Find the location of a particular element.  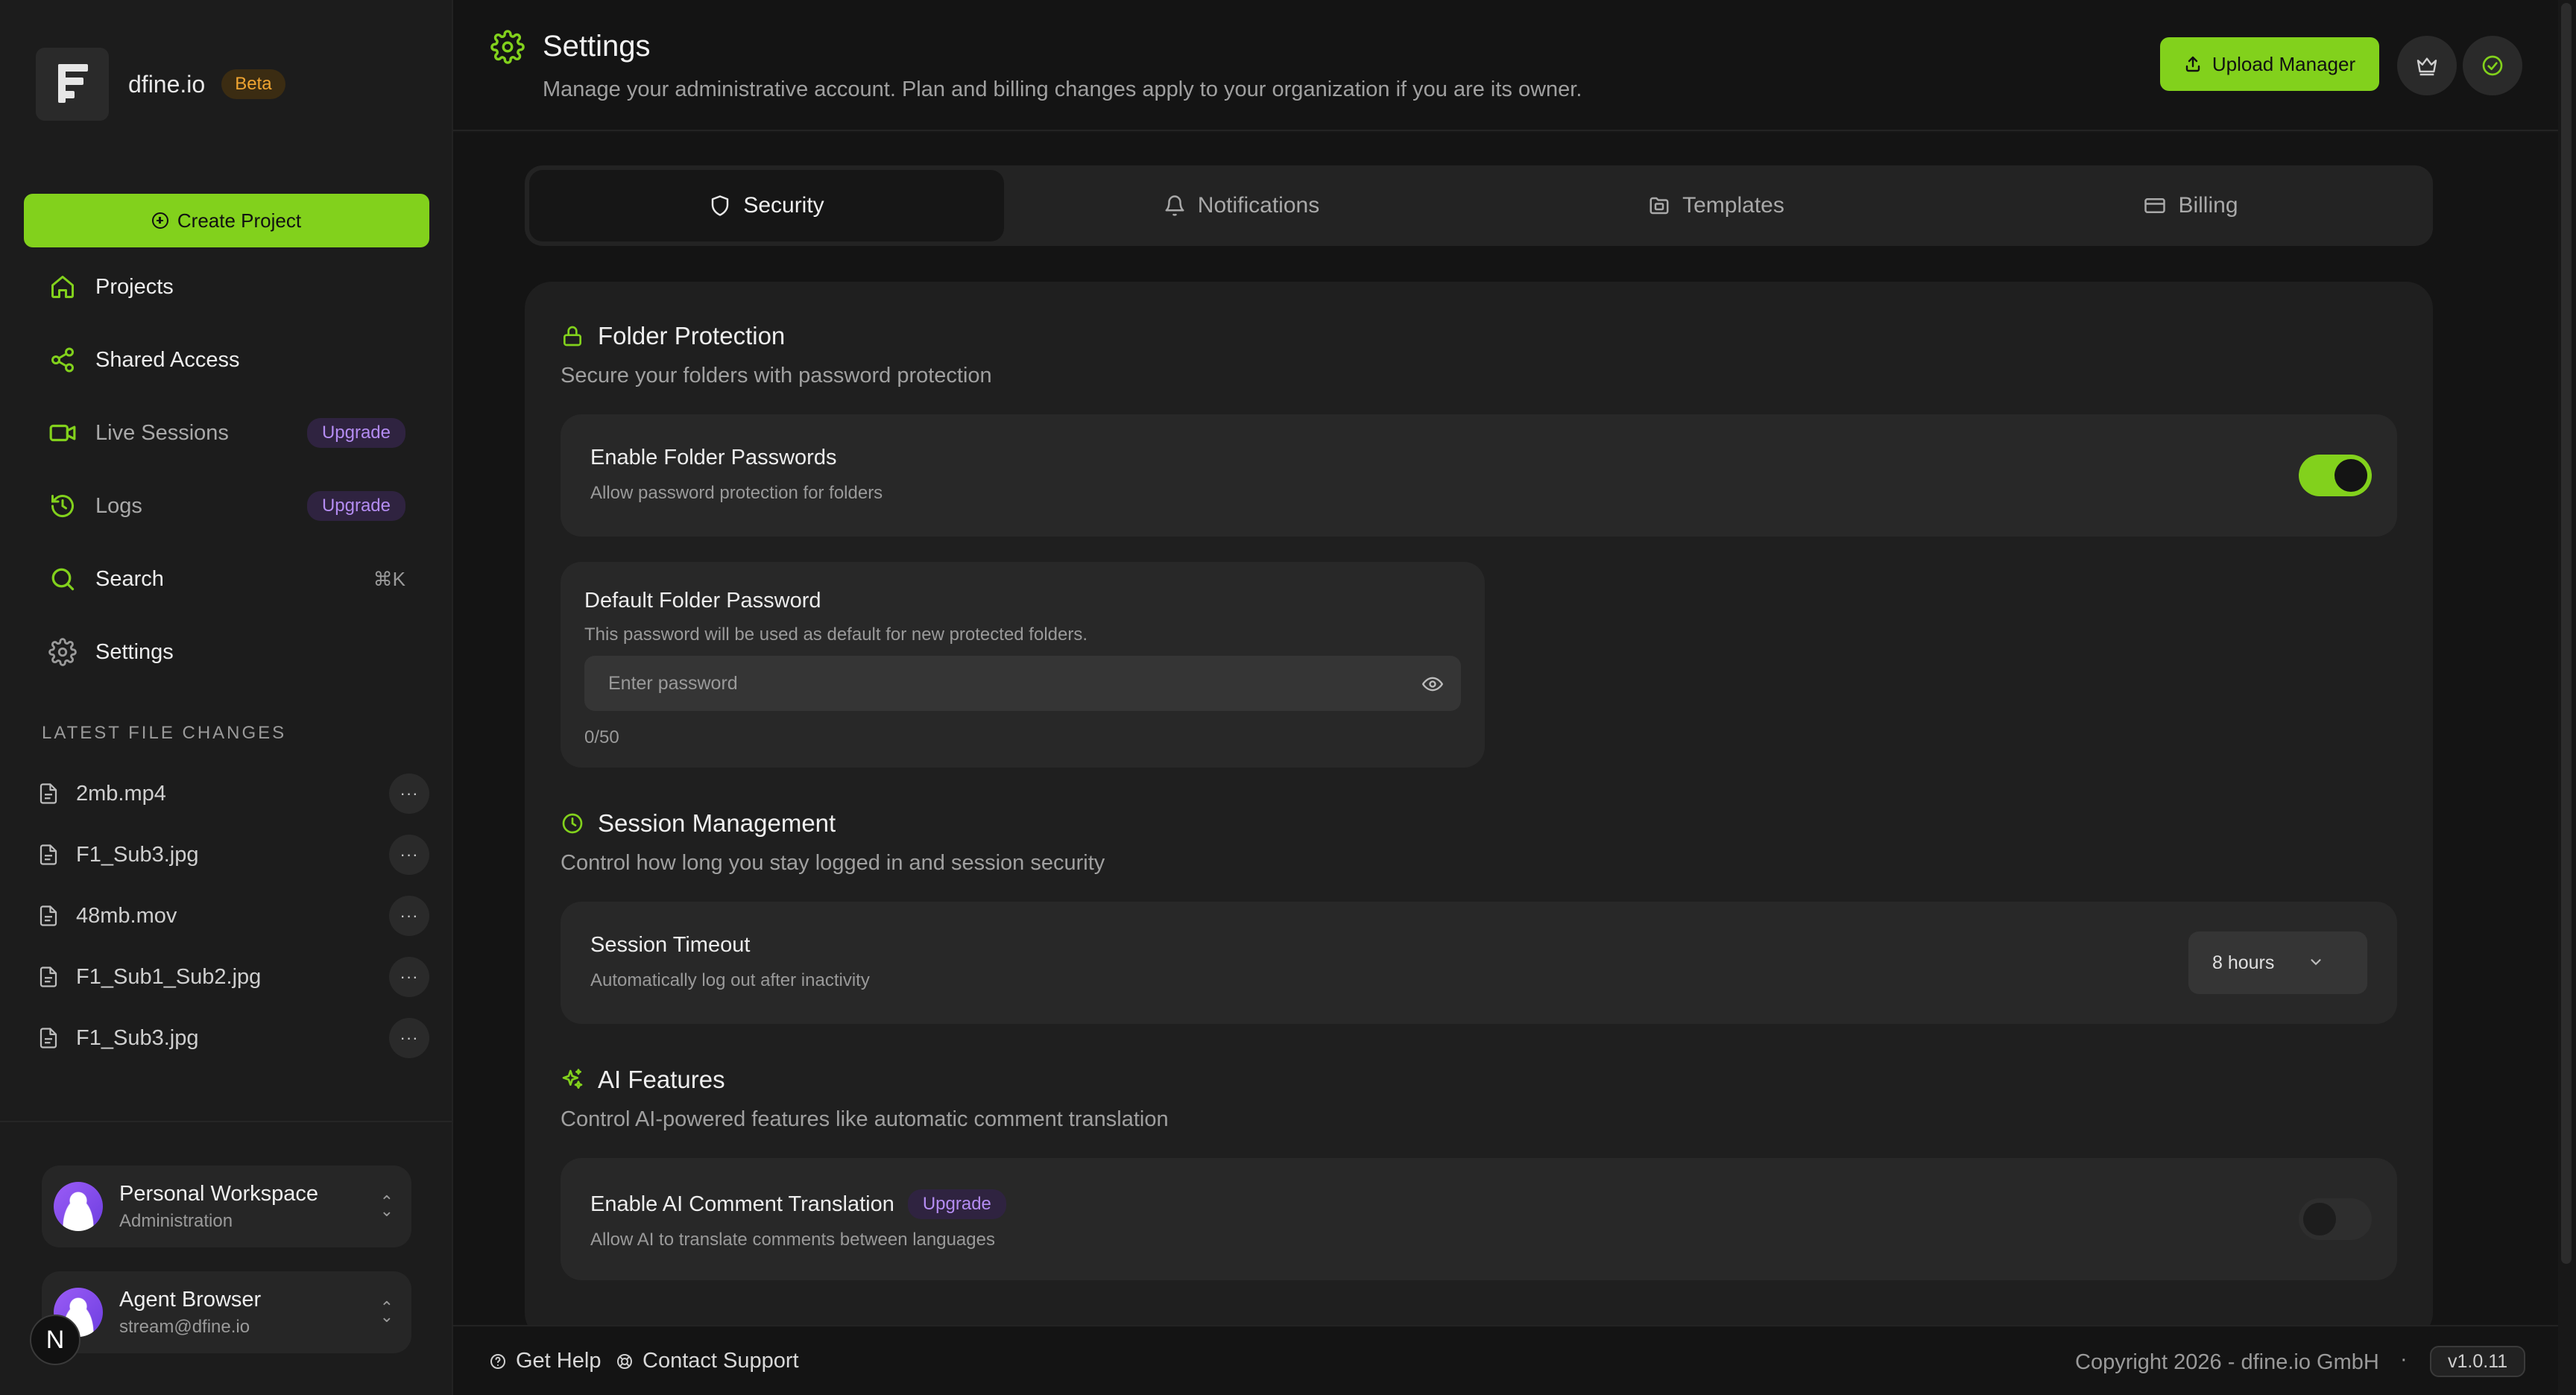

upload-icon is located at coordinates (2192, 64).